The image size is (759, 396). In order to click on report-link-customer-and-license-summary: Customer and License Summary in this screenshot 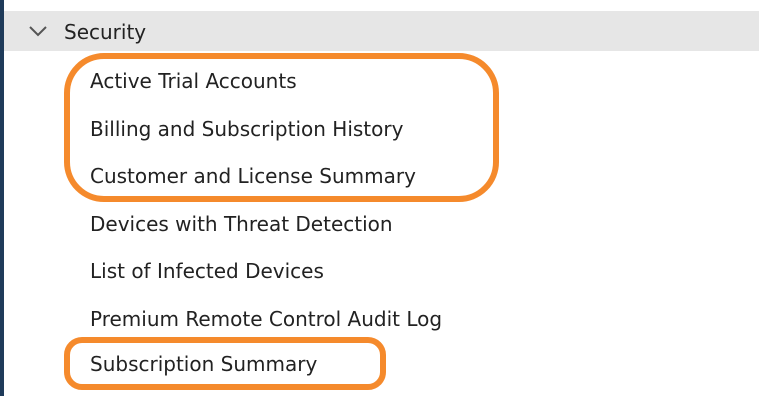, I will do `click(253, 176)`.